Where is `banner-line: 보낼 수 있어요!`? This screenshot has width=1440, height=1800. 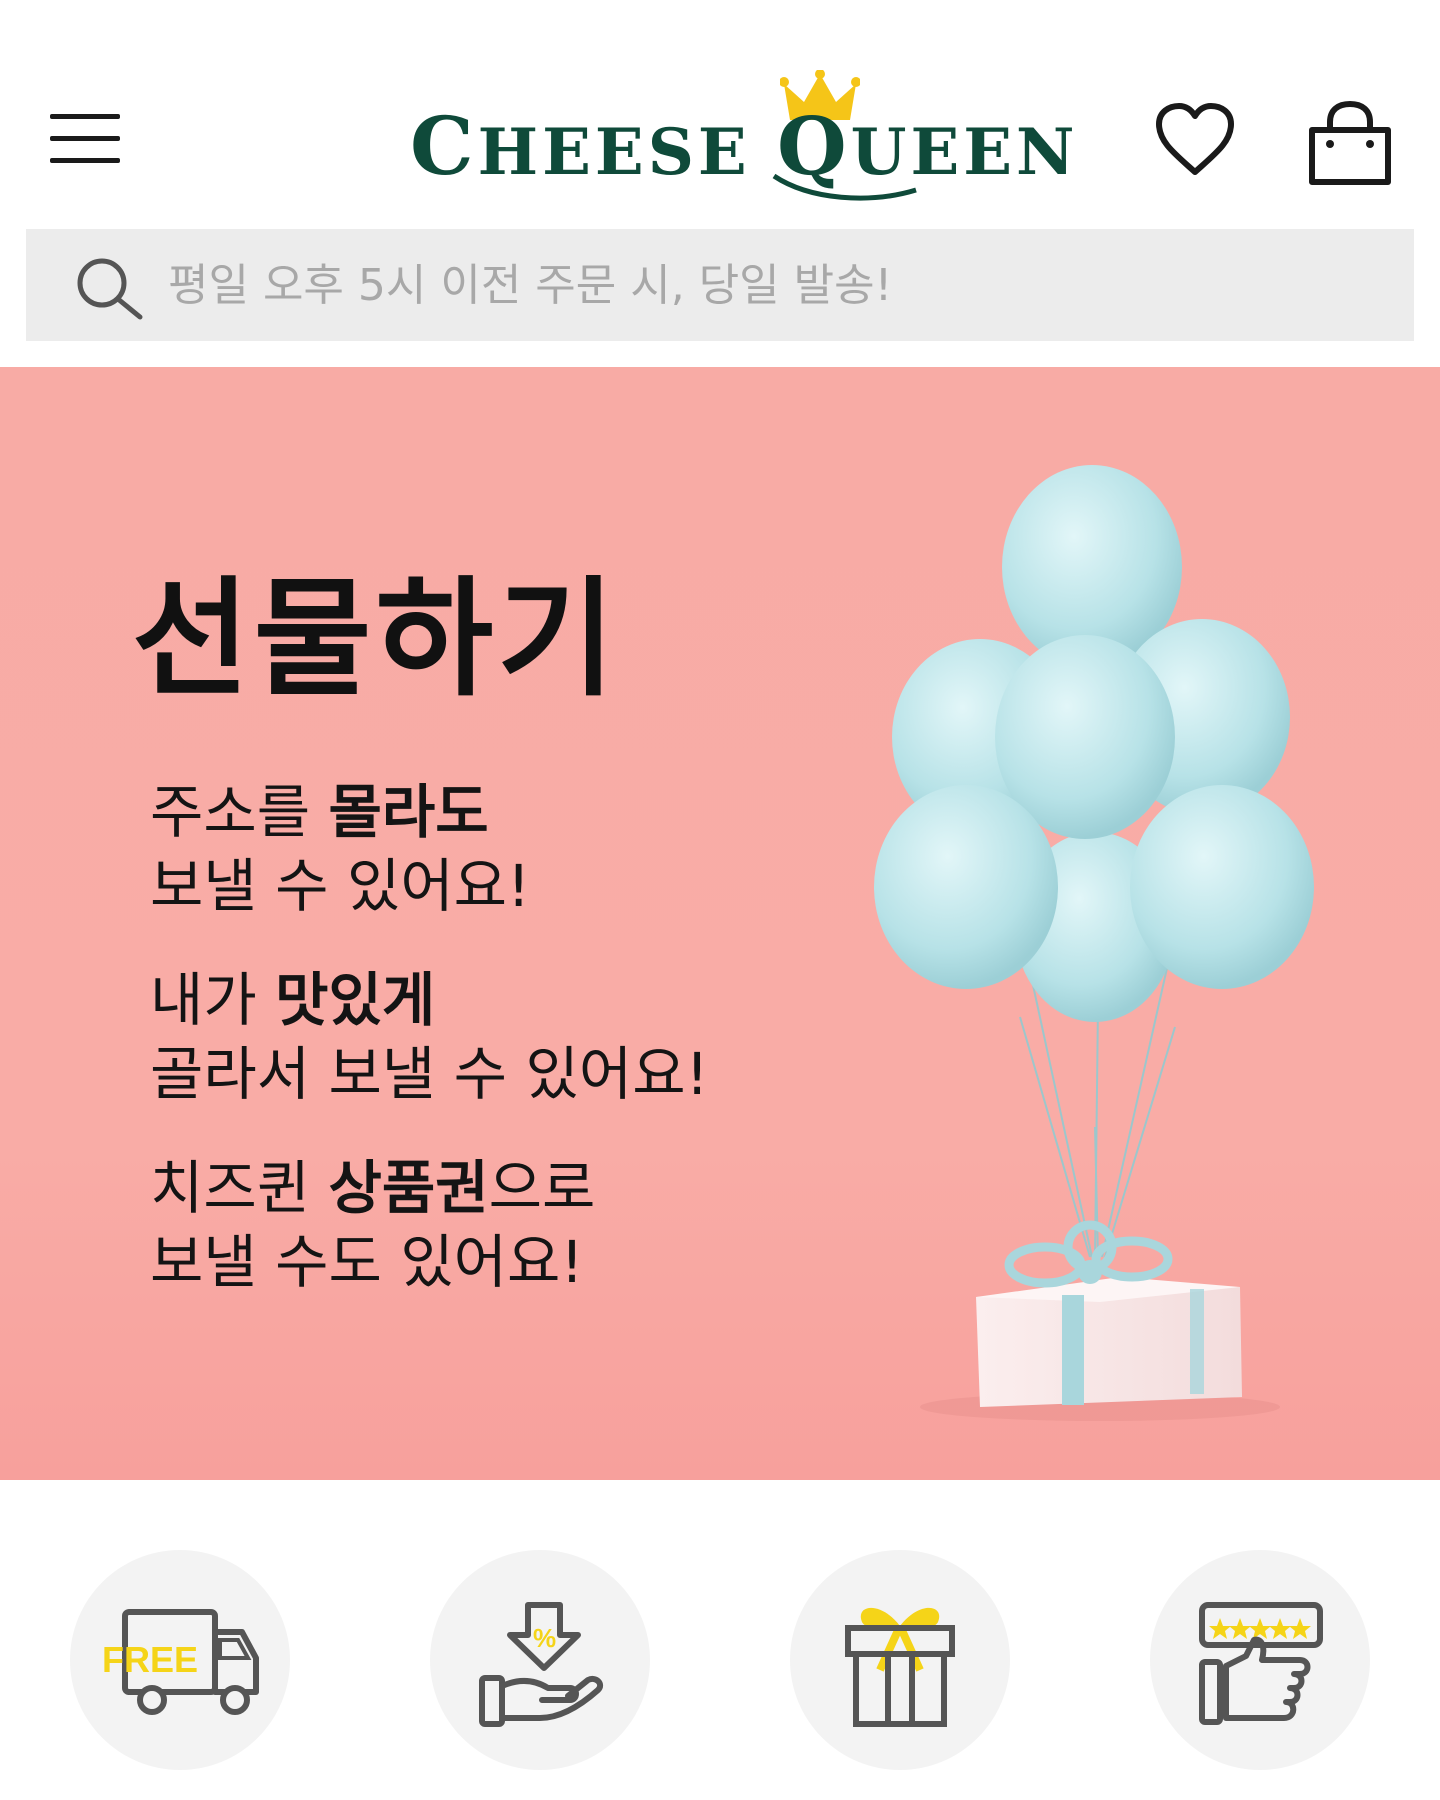
banner-line: 보낼 수 있어요! is located at coordinates (340, 886).